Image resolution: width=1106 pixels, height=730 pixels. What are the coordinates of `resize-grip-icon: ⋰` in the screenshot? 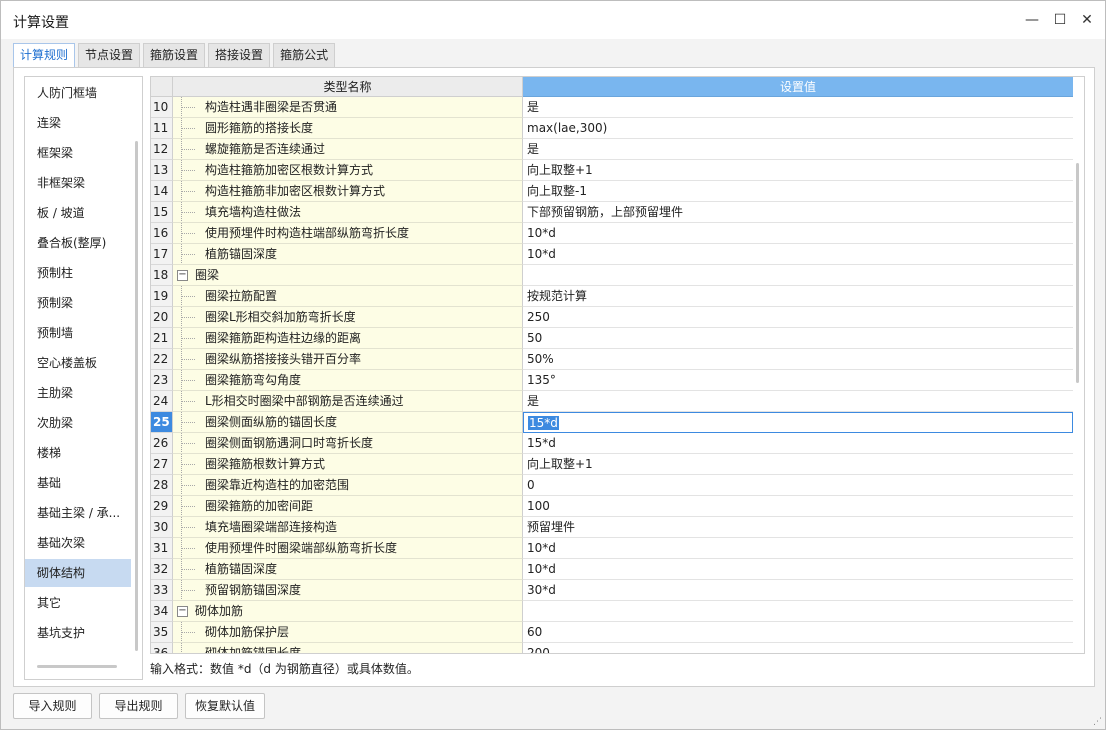 It's located at (1098, 722).